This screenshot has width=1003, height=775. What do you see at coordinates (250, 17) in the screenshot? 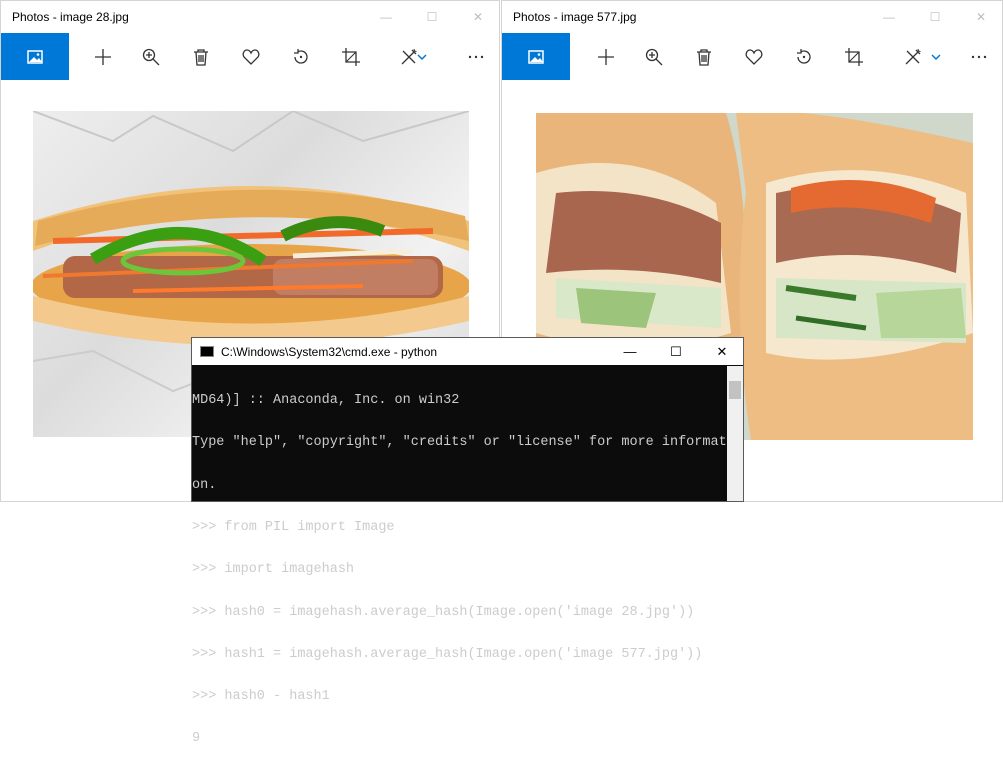
I see `title-bar: Photos - image 28.jpg — ☐ ✕` at bounding box center [250, 17].